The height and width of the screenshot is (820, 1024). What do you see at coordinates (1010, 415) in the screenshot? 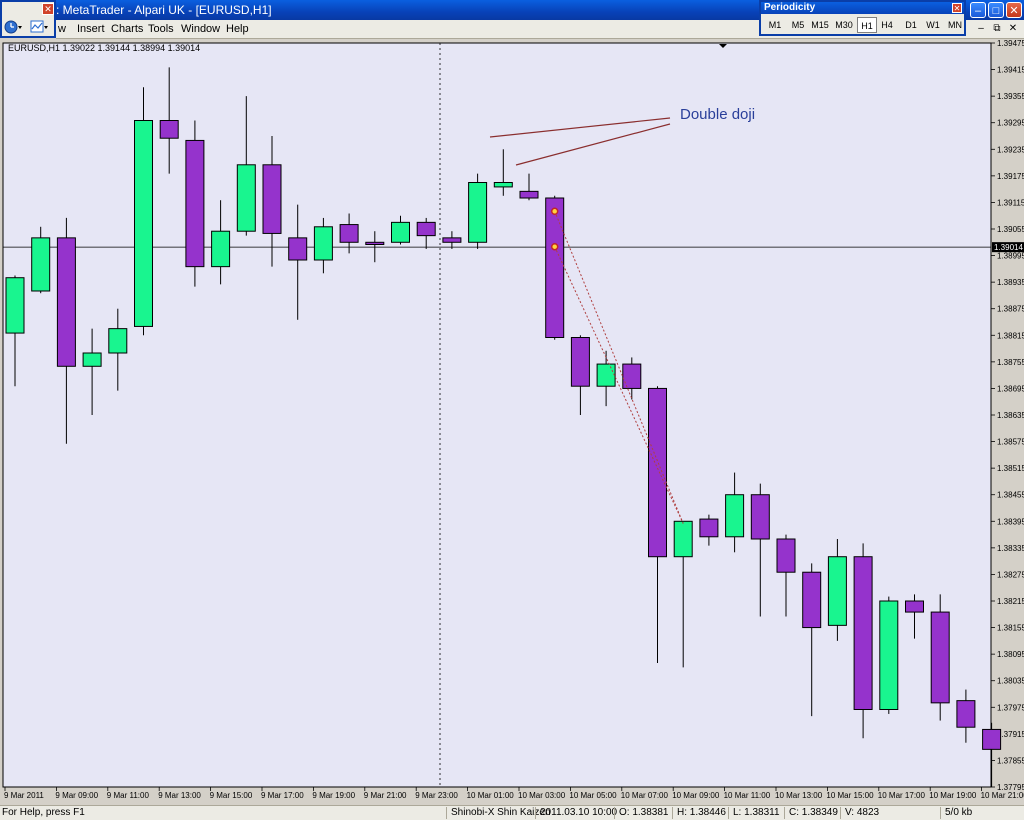
I see `y-tick-label: 1.38635` at bounding box center [1010, 415].